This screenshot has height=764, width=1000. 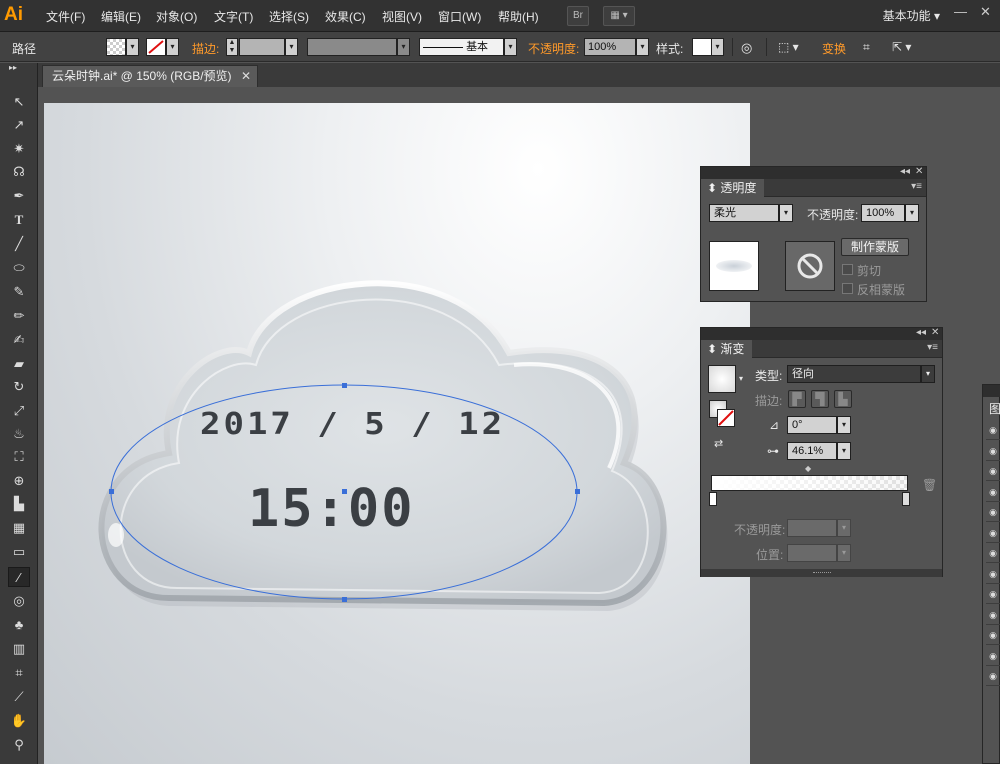 I want to click on trash-icon: 🗑, so click(x=929, y=485).